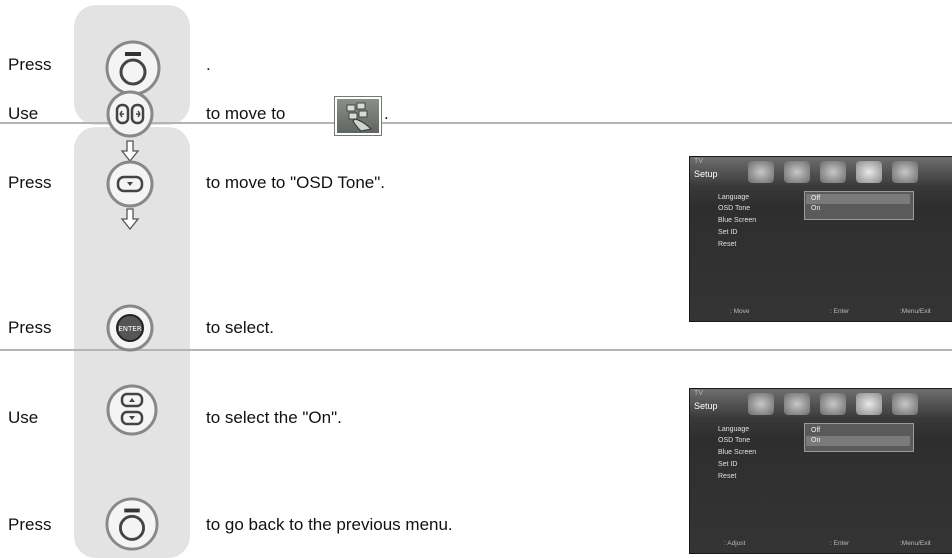 This screenshot has height=558, width=952. Describe the element at coordinates (246, 113) in the screenshot. I see `step-text: to move to` at that location.